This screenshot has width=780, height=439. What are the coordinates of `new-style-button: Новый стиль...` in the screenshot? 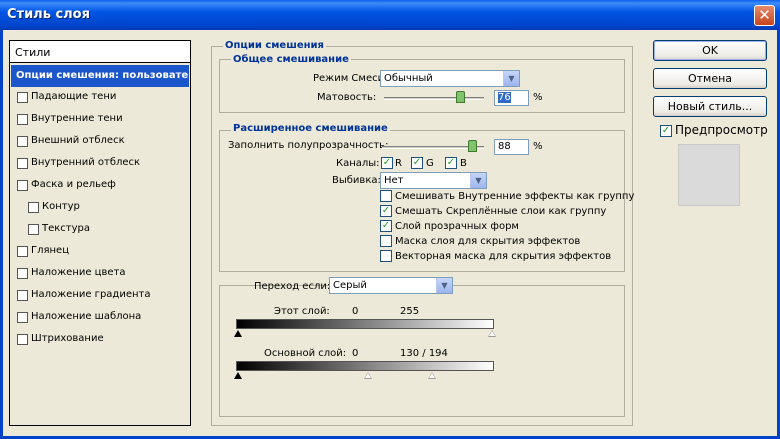 It's located at (710, 106).